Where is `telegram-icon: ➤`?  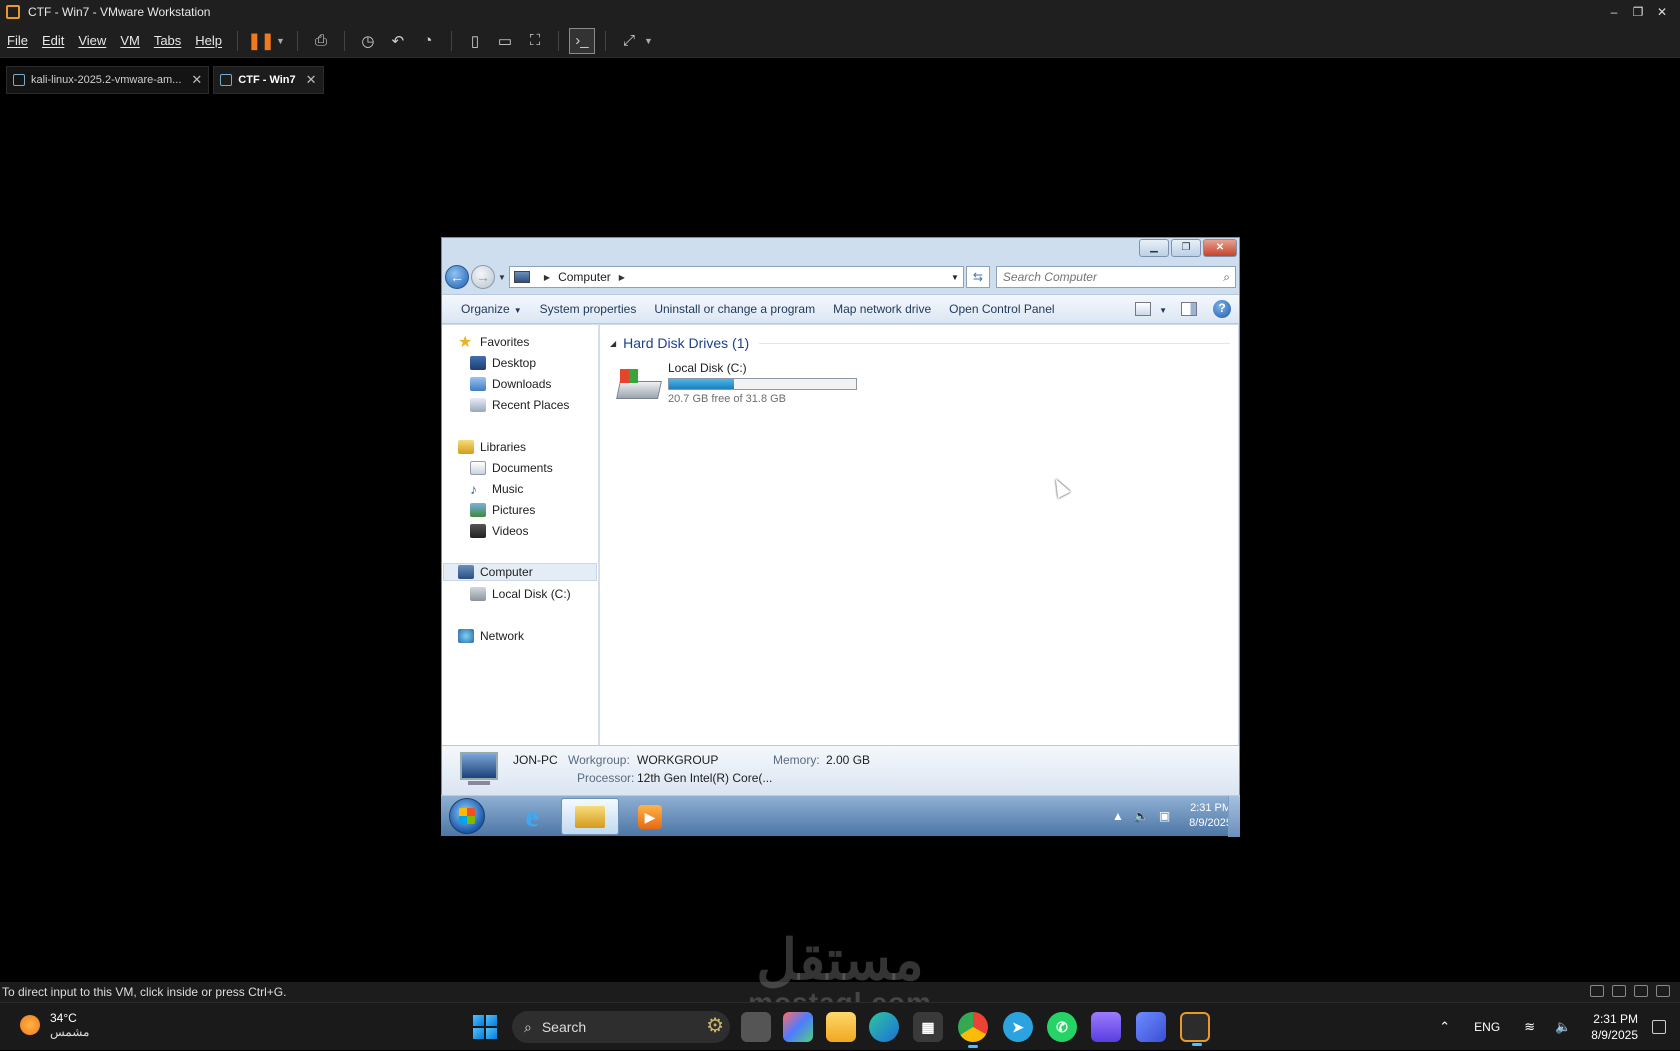 telegram-icon: ➤ is located at coordinates (1018, 1027).